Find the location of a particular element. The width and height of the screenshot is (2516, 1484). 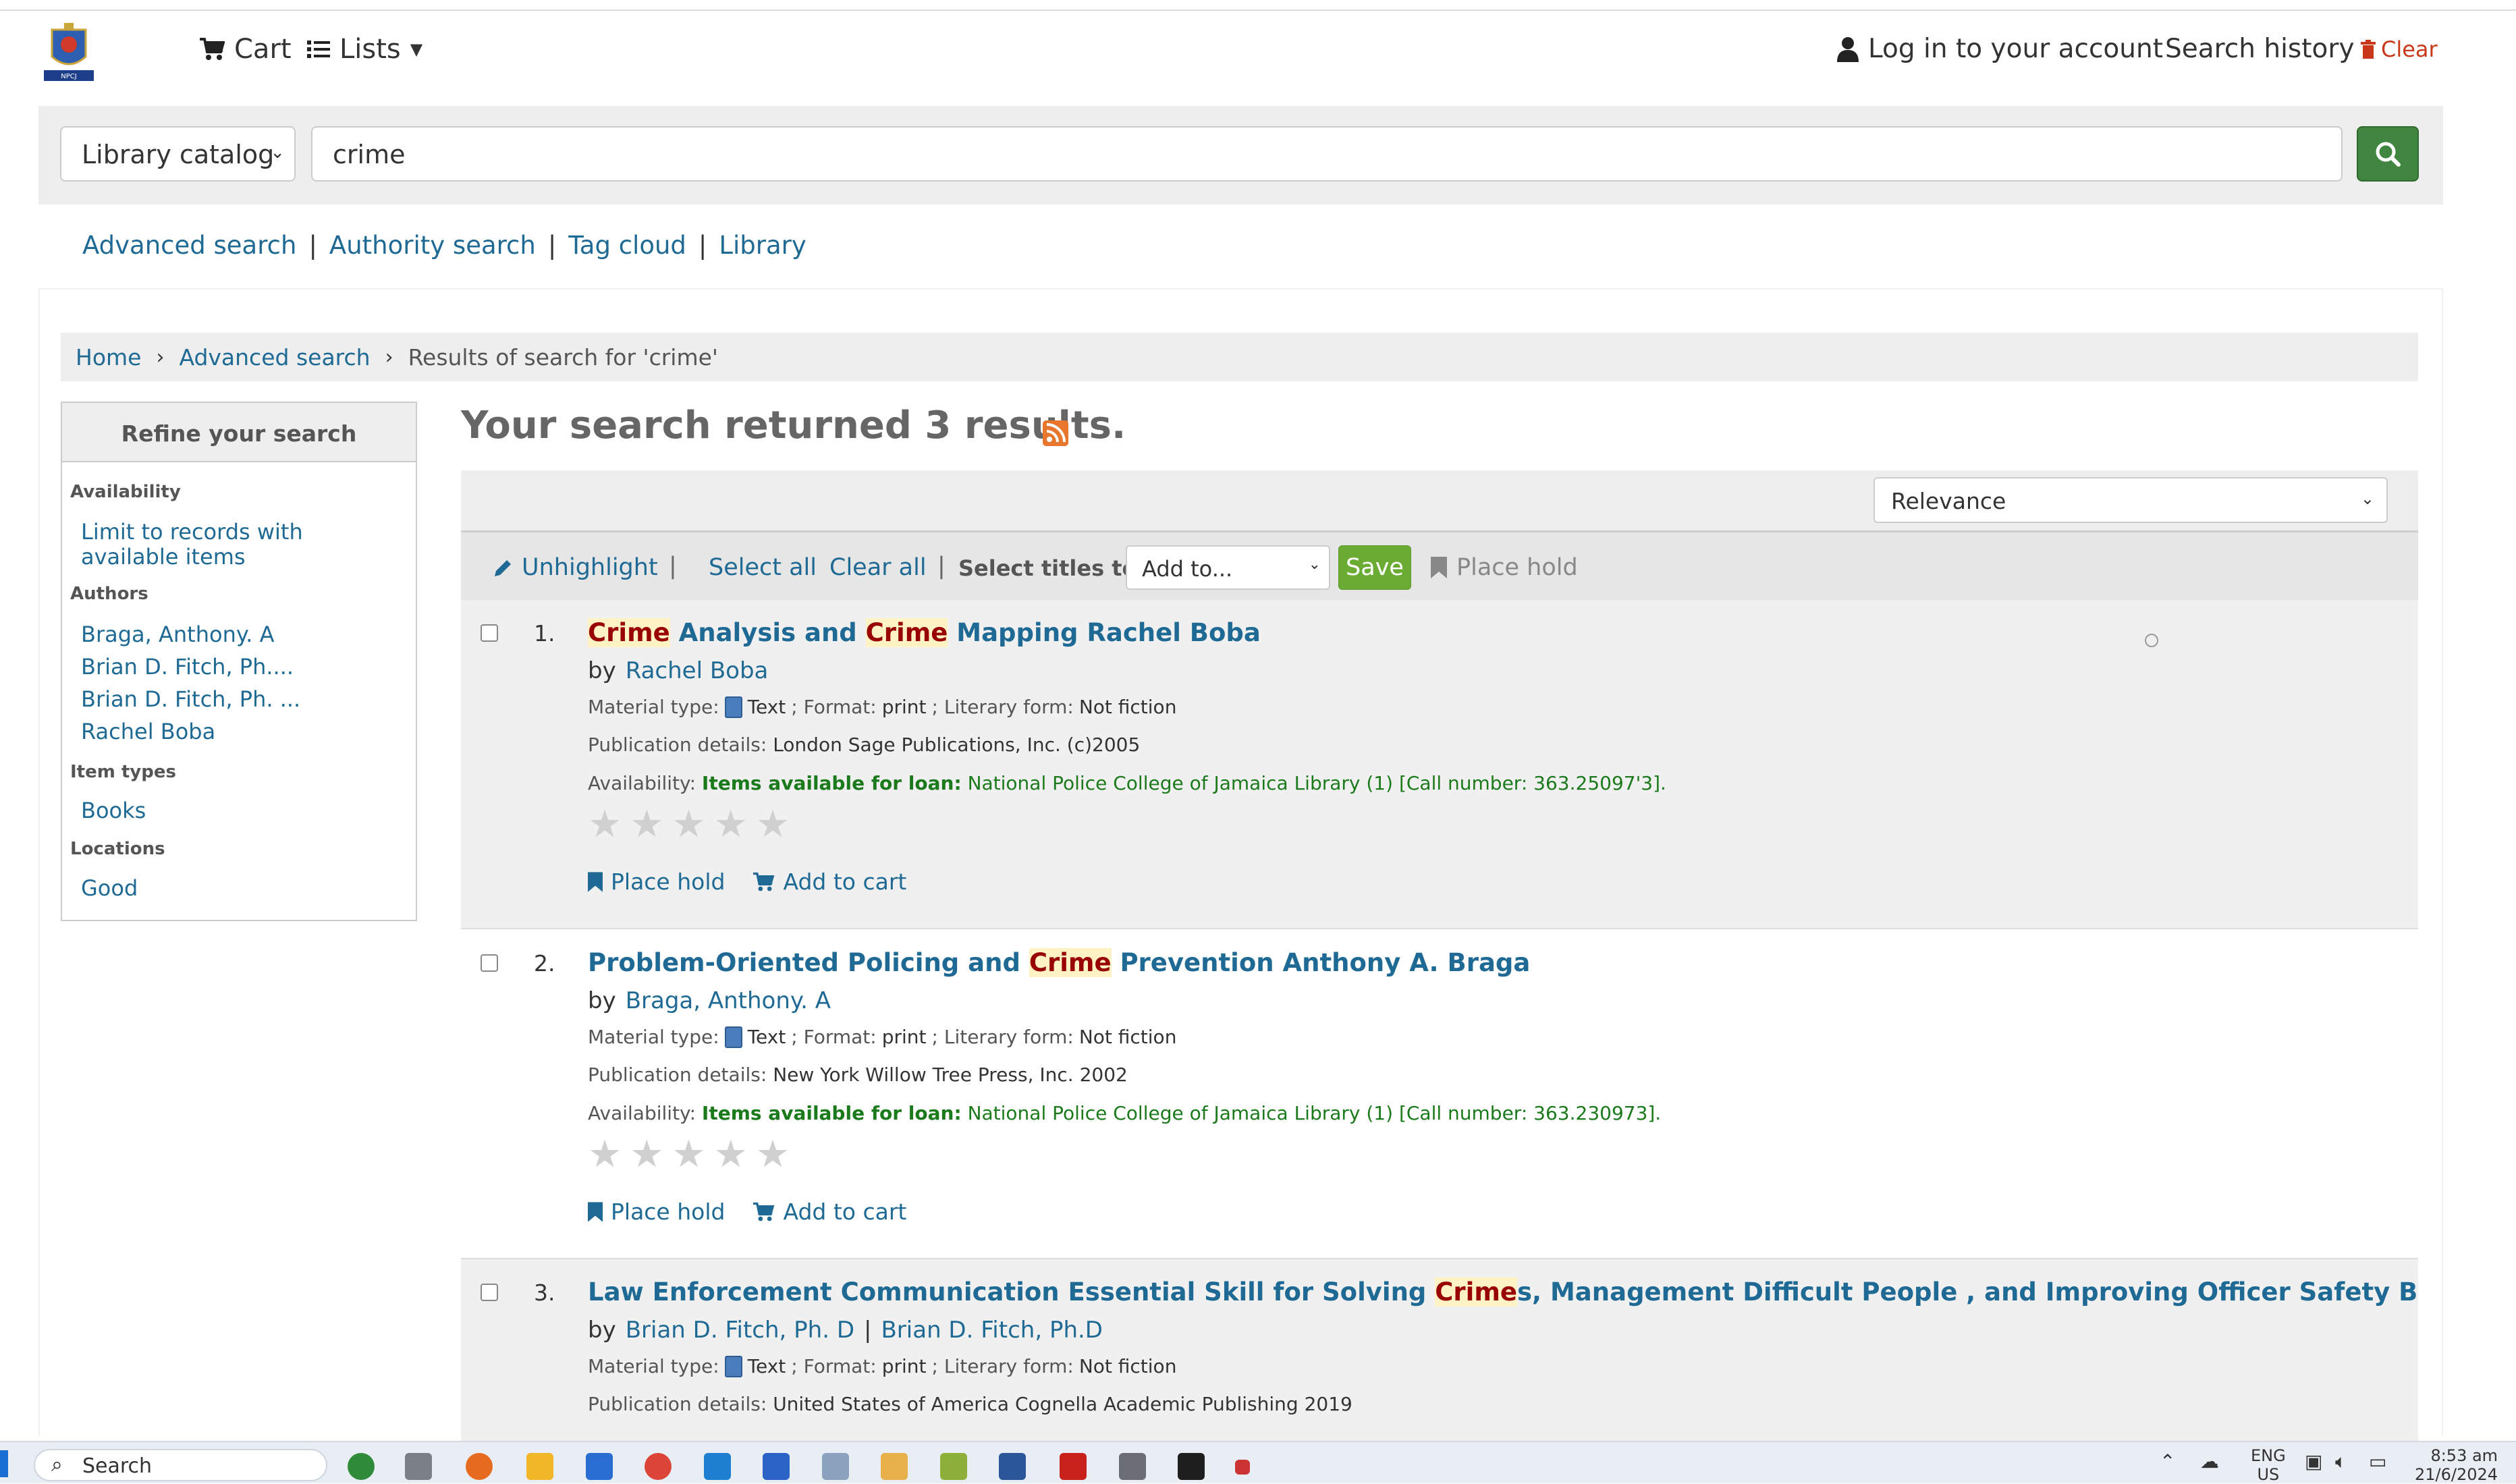

list-icon is located at coordinates (318, 49).